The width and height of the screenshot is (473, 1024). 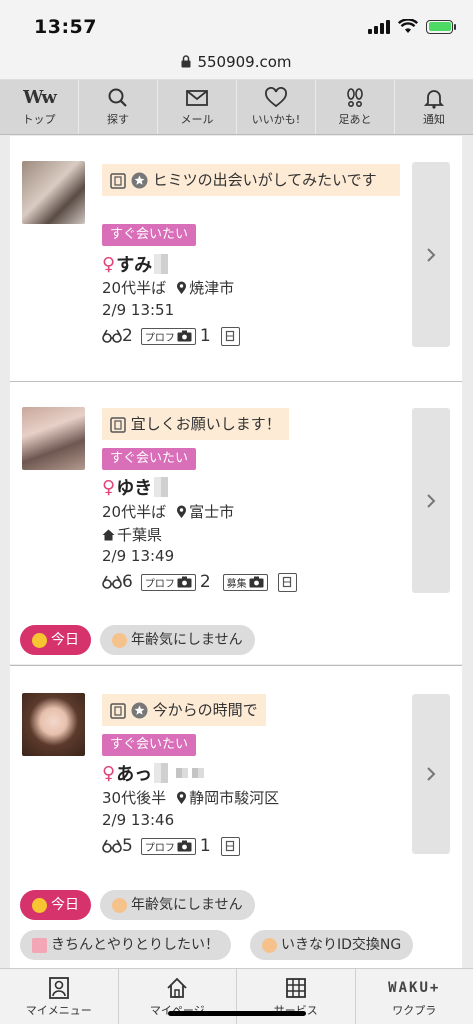 I want to click on age-location: 20代半ば 焼津市, so click(x=168, y=287).